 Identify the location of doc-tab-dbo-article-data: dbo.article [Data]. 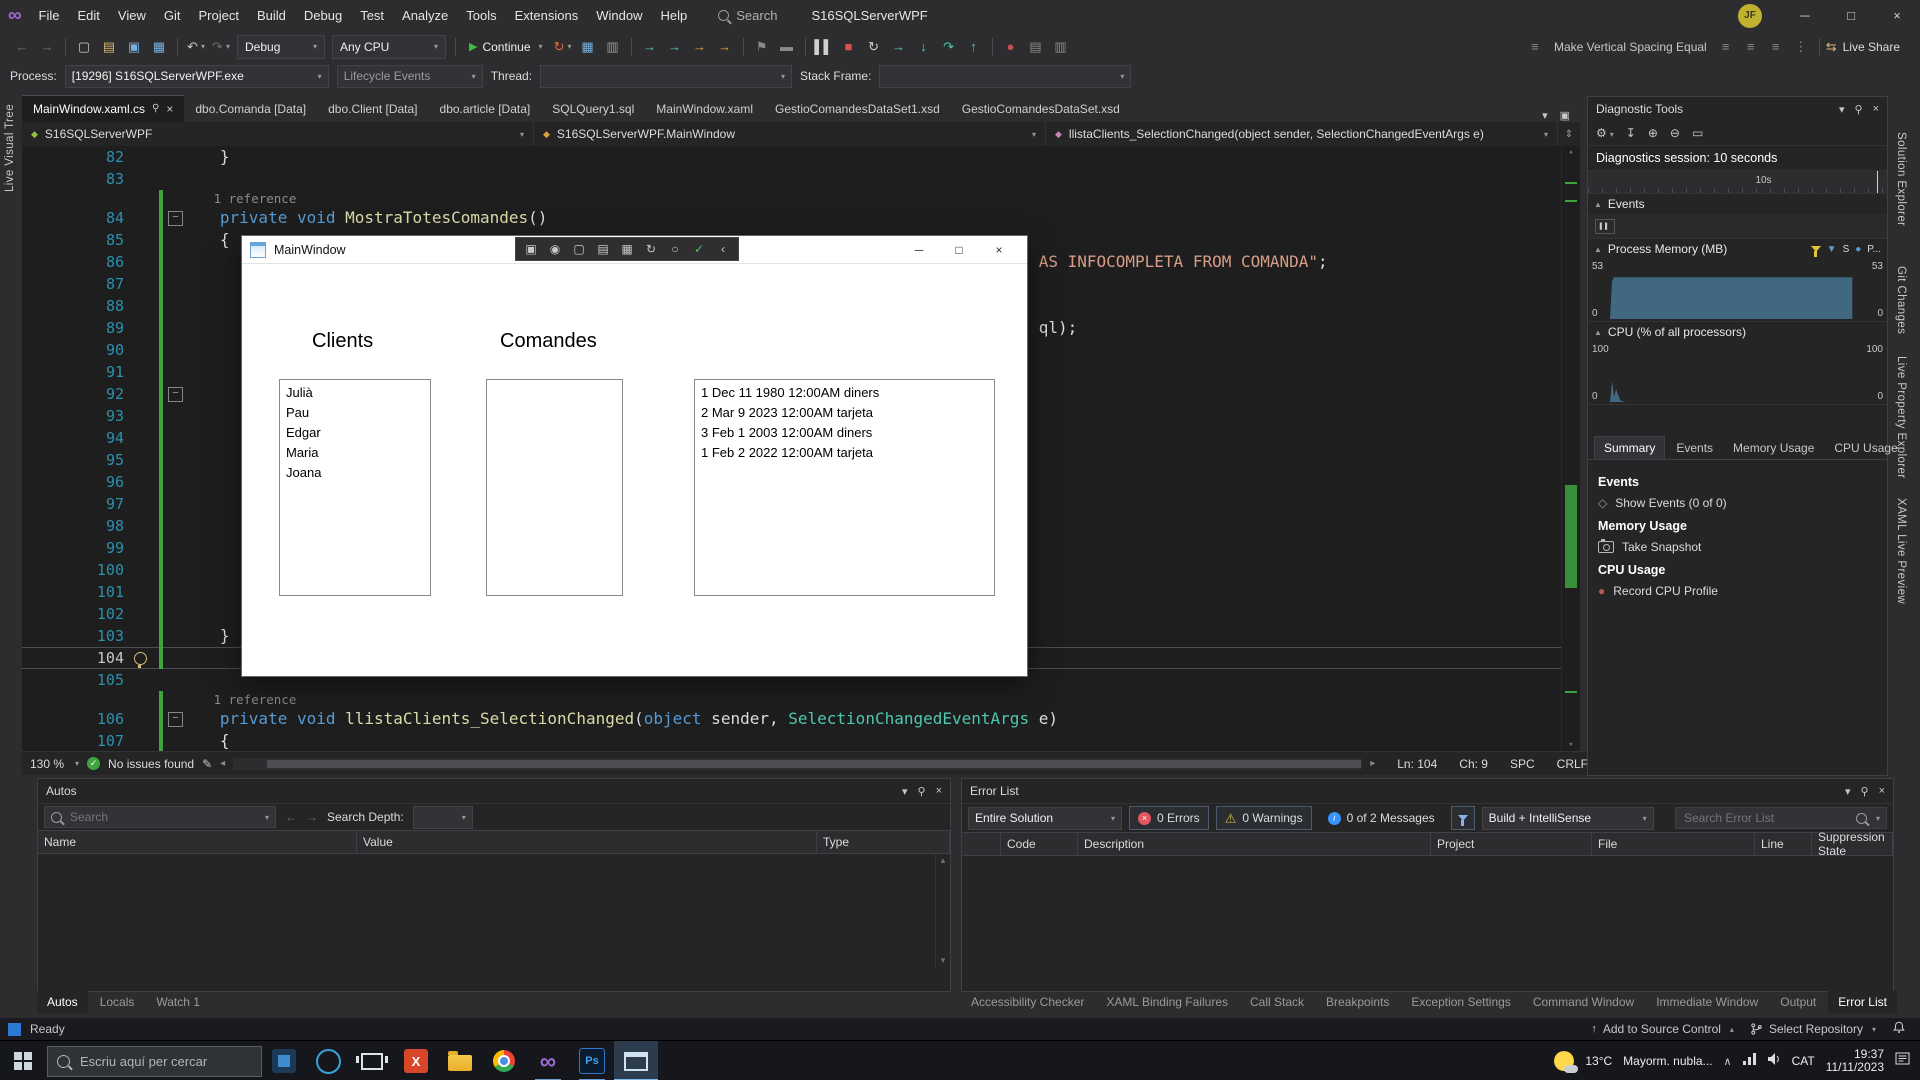
(485, 108).